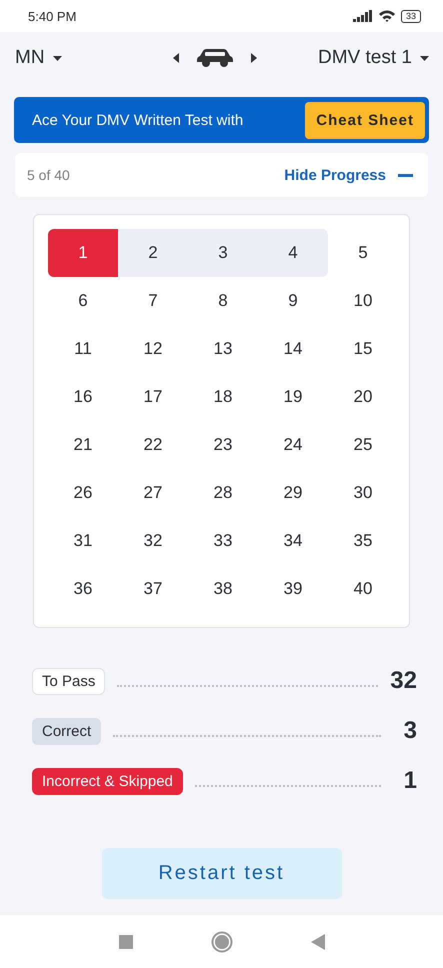 This screenshot has height=968, width=443. Describe the element at coordinates (410, 16) in the screenshot. I see `battery-icon: 33` at that location.